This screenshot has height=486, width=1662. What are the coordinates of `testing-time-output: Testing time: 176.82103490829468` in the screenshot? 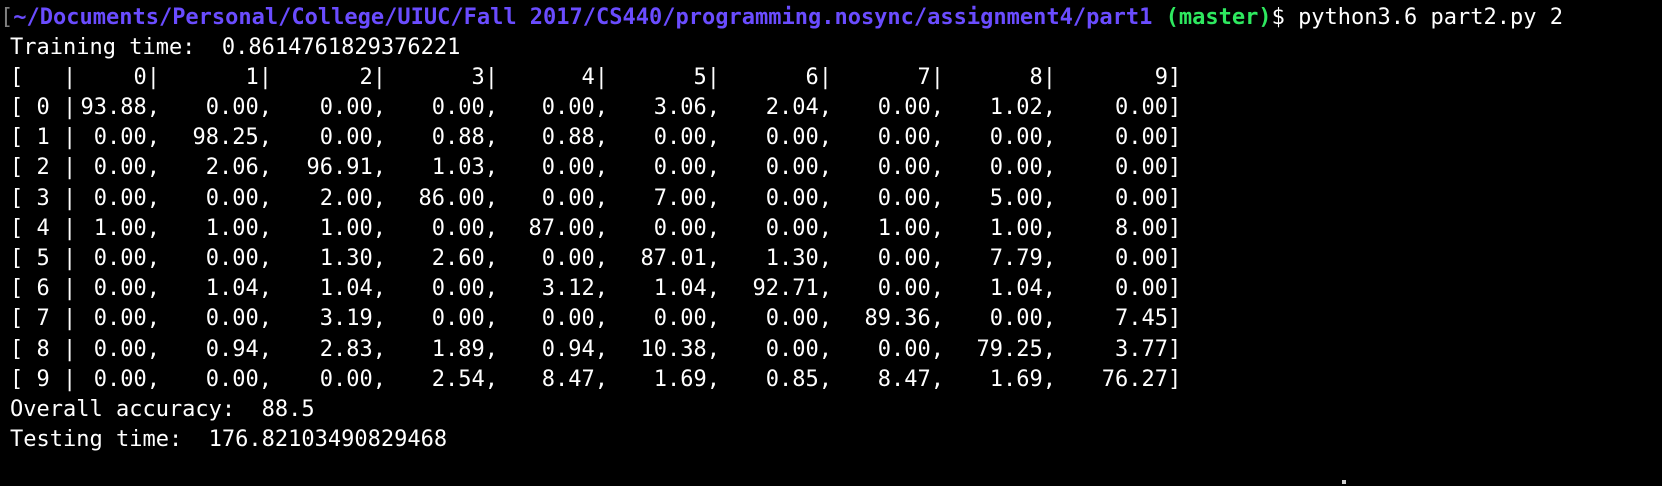 It's located at (229, 439).